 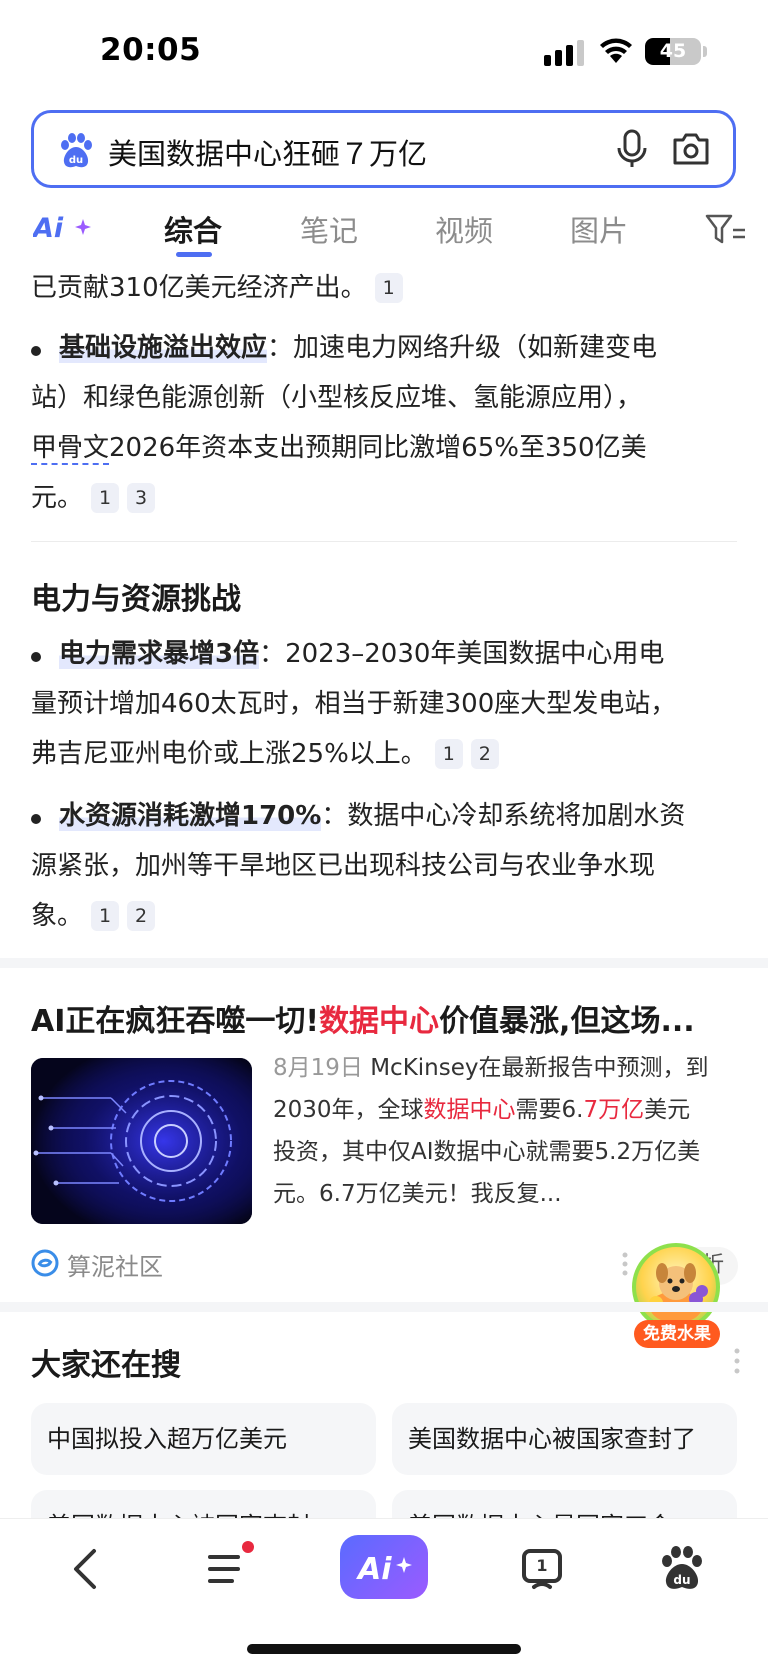 I want to click on snippet-text: 美元, so click(x=667, y=1110).